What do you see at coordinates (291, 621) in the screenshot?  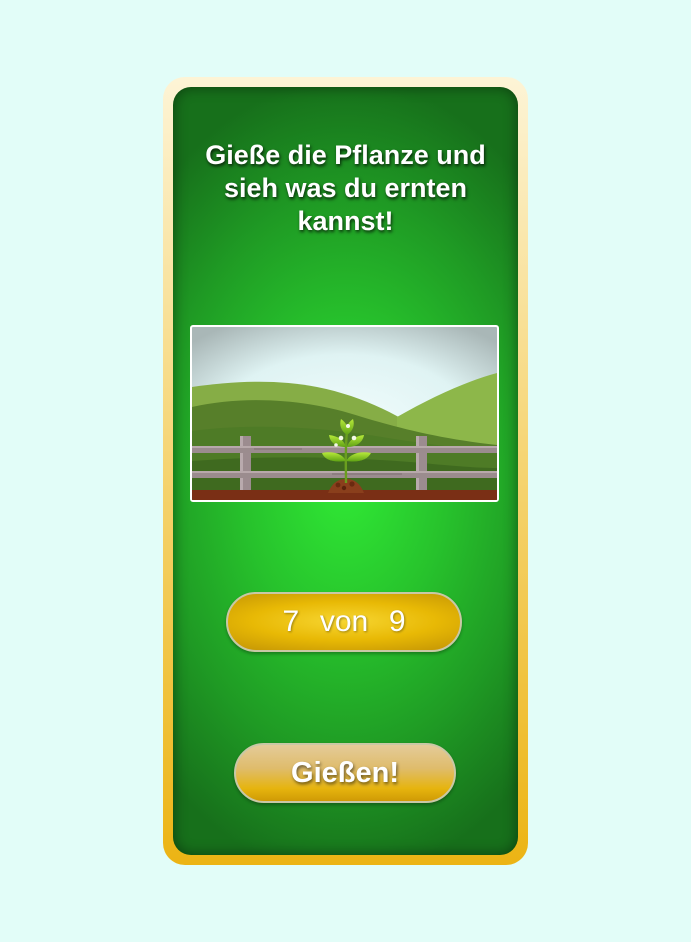 I see `counter-current: 7` at bounding box center [291, 621].